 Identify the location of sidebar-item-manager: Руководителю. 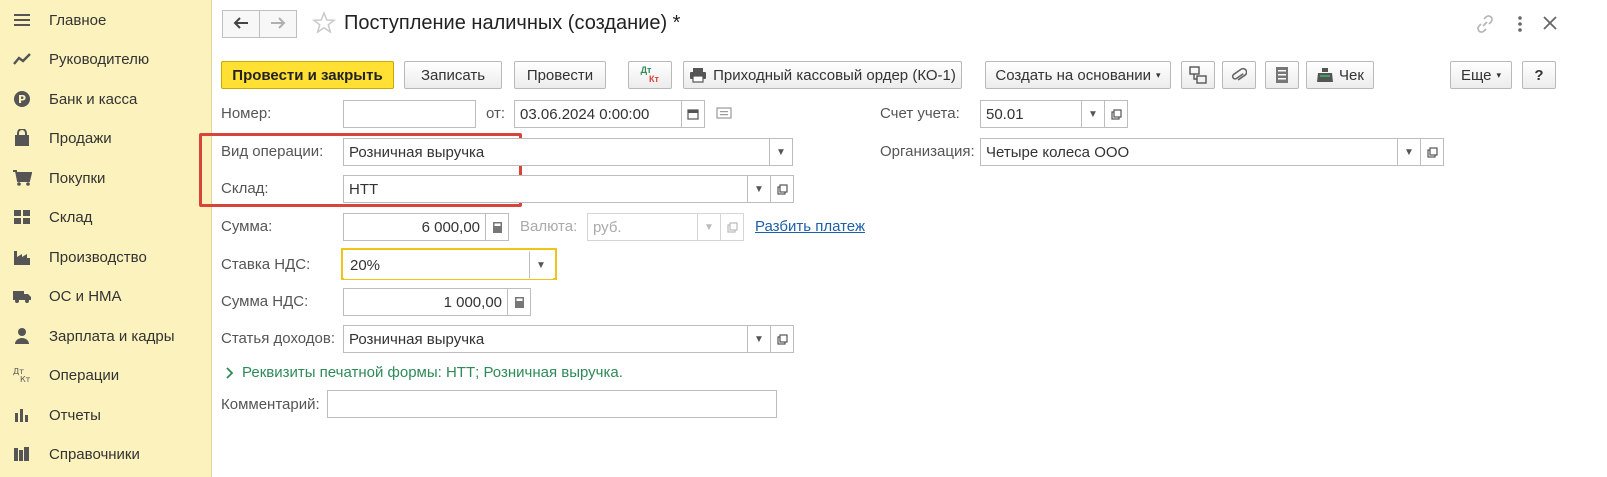
(106, 59).